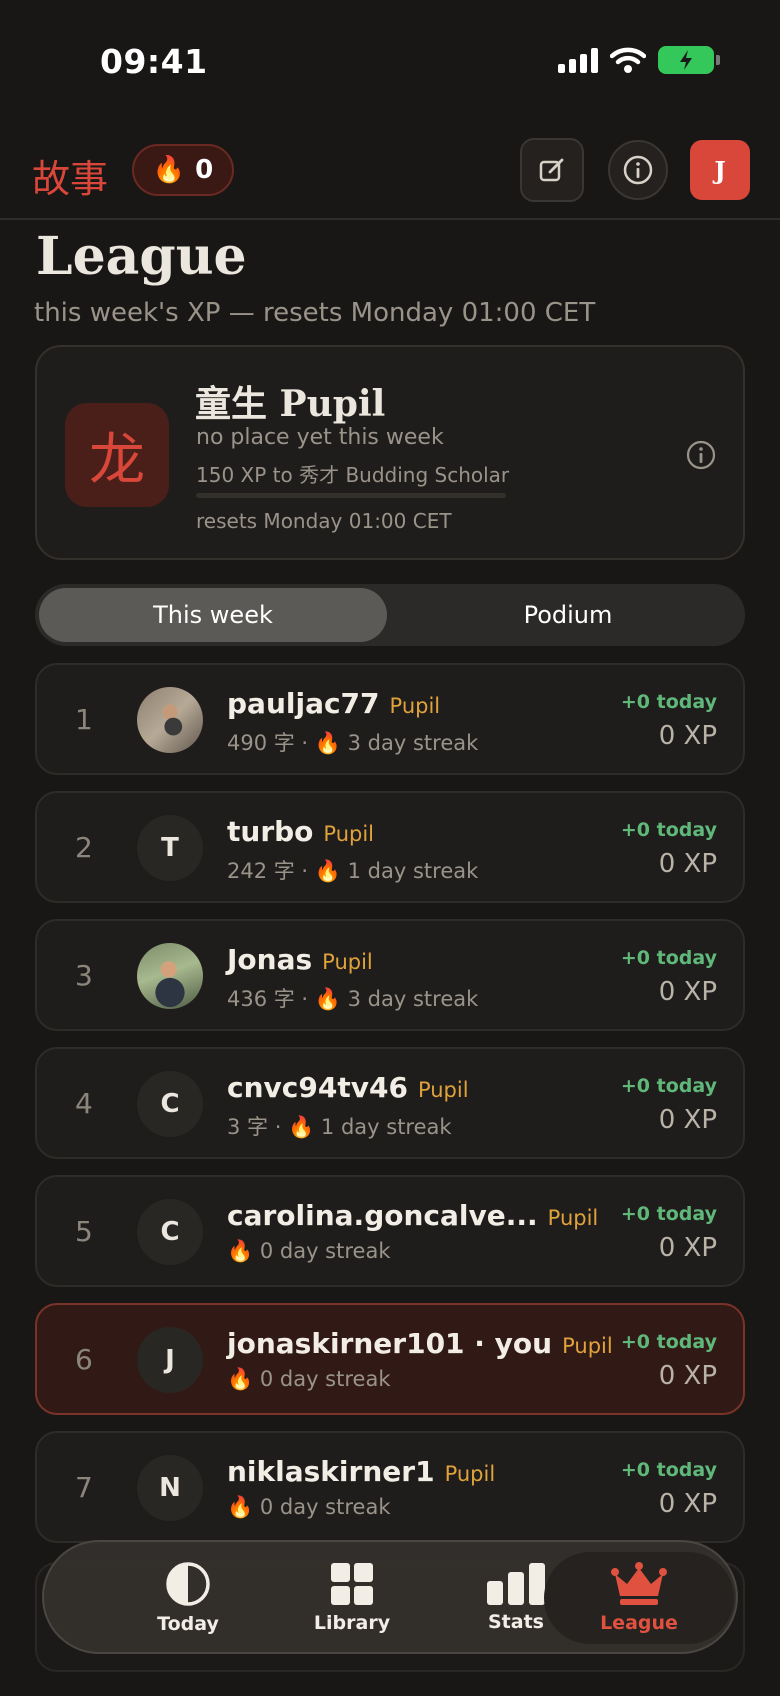  I want to click on user-name-line: niklaskirner1 Pupil, so click(361, 1471).